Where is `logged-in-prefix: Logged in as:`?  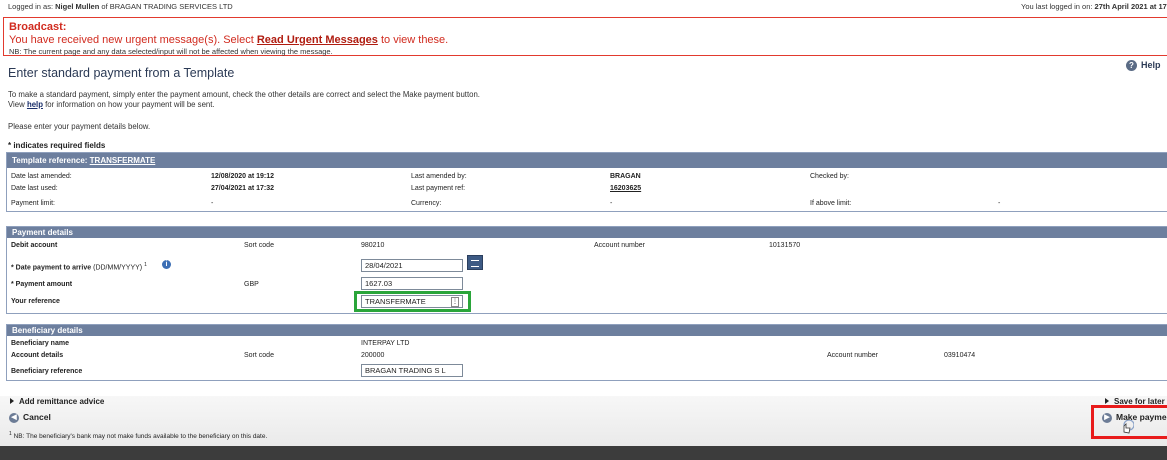
logged-in-prefix: Logged in as: is located at coordinates (31, 6).